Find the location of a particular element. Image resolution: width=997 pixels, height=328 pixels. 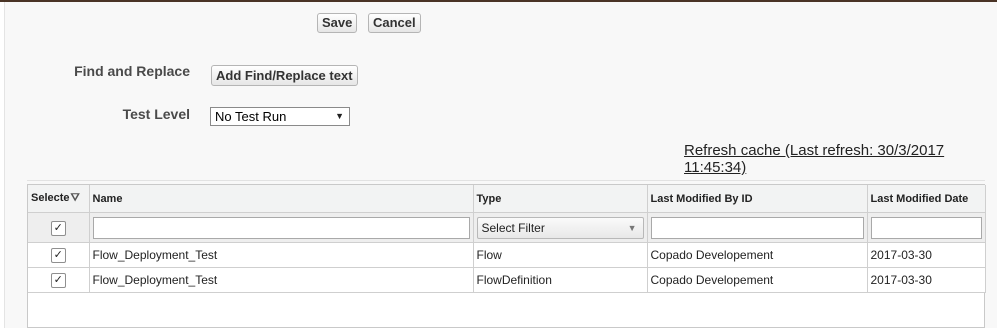

test-level-value: No Test Run is located at coordinates (251, 116).